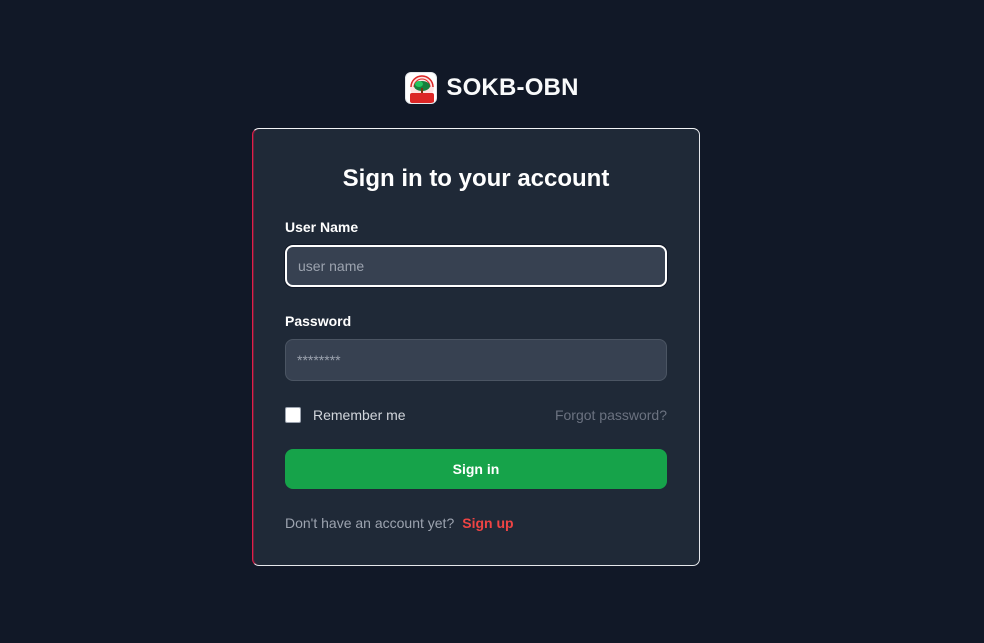 This screenshot has height=643, width=984. Describe the element at coordinates (370, 523) in the screenshot. I see `signup-prompt: Don't have an account yet?` at that location.